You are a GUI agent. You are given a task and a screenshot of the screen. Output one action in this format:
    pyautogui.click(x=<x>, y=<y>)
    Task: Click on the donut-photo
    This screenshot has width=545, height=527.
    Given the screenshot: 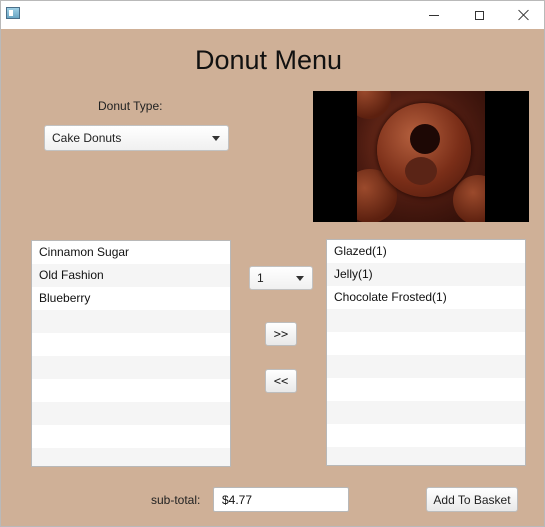 What is the action you would take?
    pyautogui.click(x=421, y=156)
    